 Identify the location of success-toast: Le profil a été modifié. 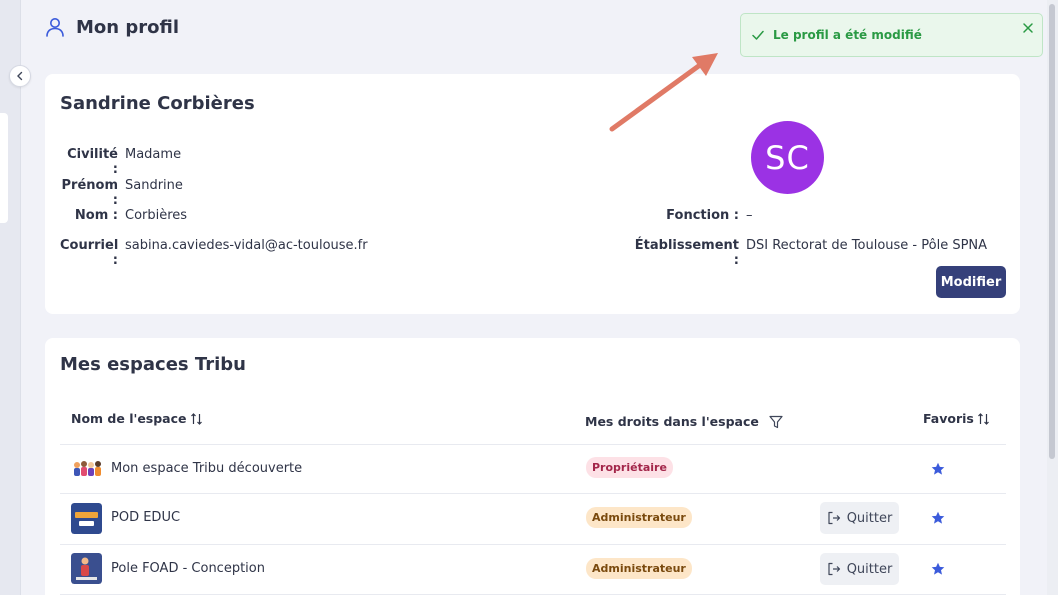
(891, 35).